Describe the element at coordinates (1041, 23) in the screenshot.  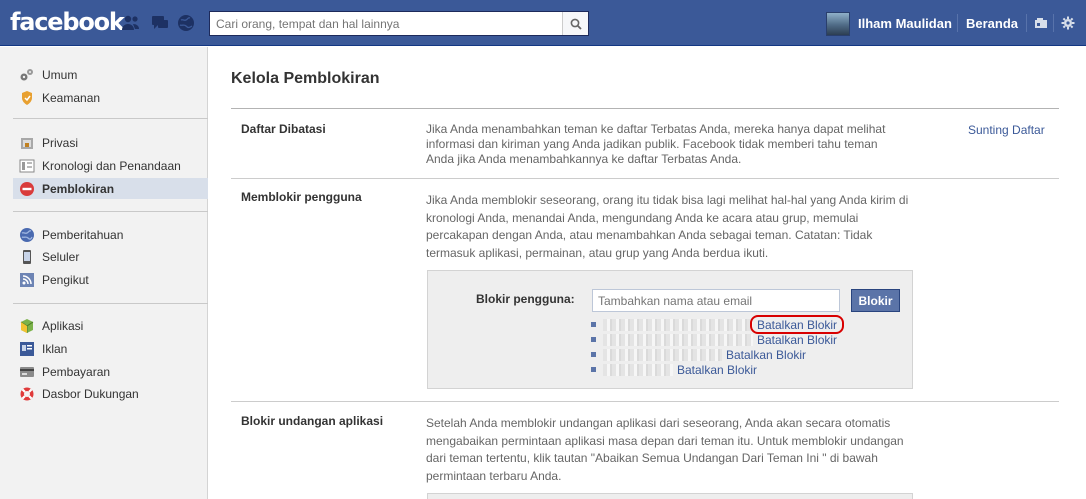
I see `privacy-shortcut-icon` at that location.